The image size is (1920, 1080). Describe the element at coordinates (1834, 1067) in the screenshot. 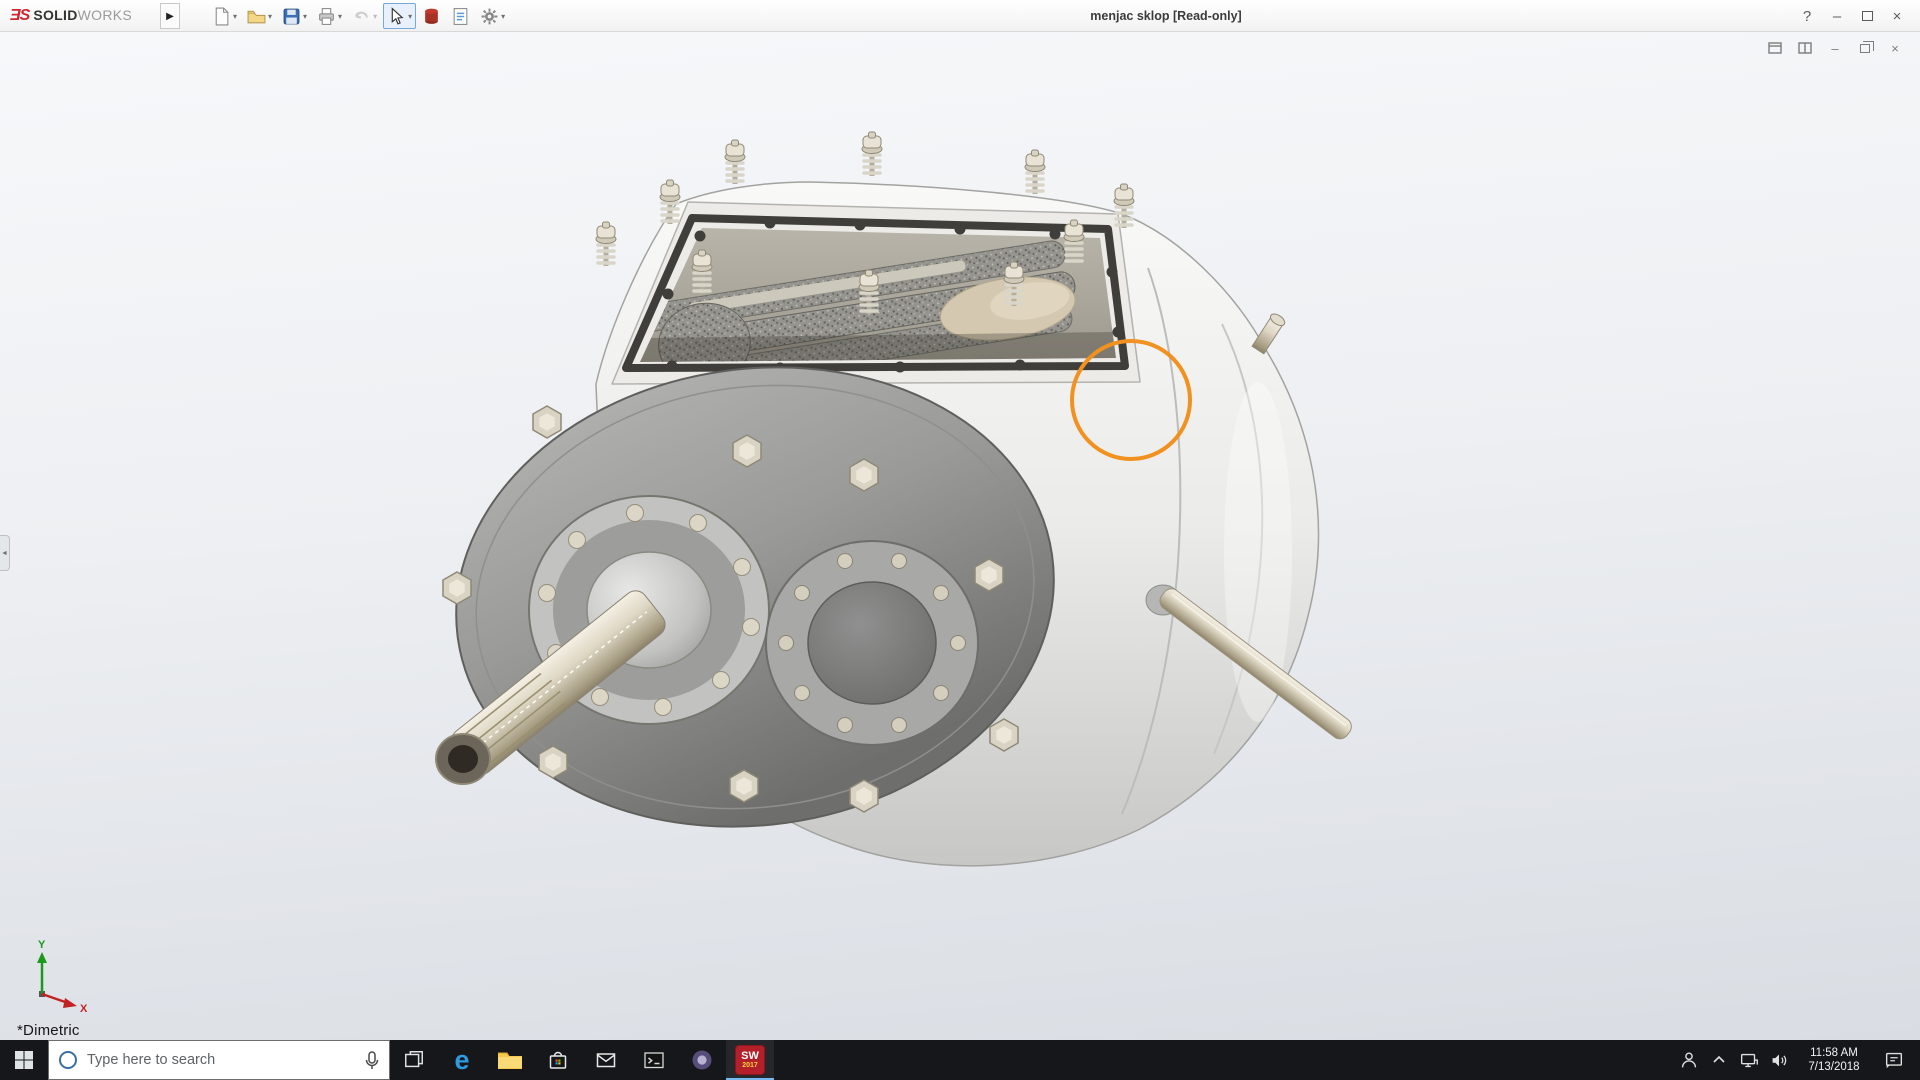

I see `clock-date: 7/13/2018` at that location.